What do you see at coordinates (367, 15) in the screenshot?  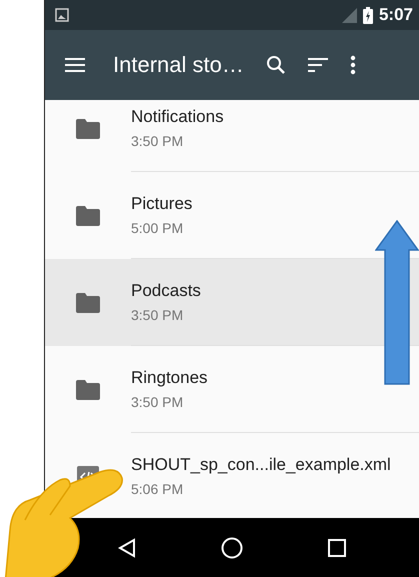 I see `battery-icon` at bounding box center [367, 15].